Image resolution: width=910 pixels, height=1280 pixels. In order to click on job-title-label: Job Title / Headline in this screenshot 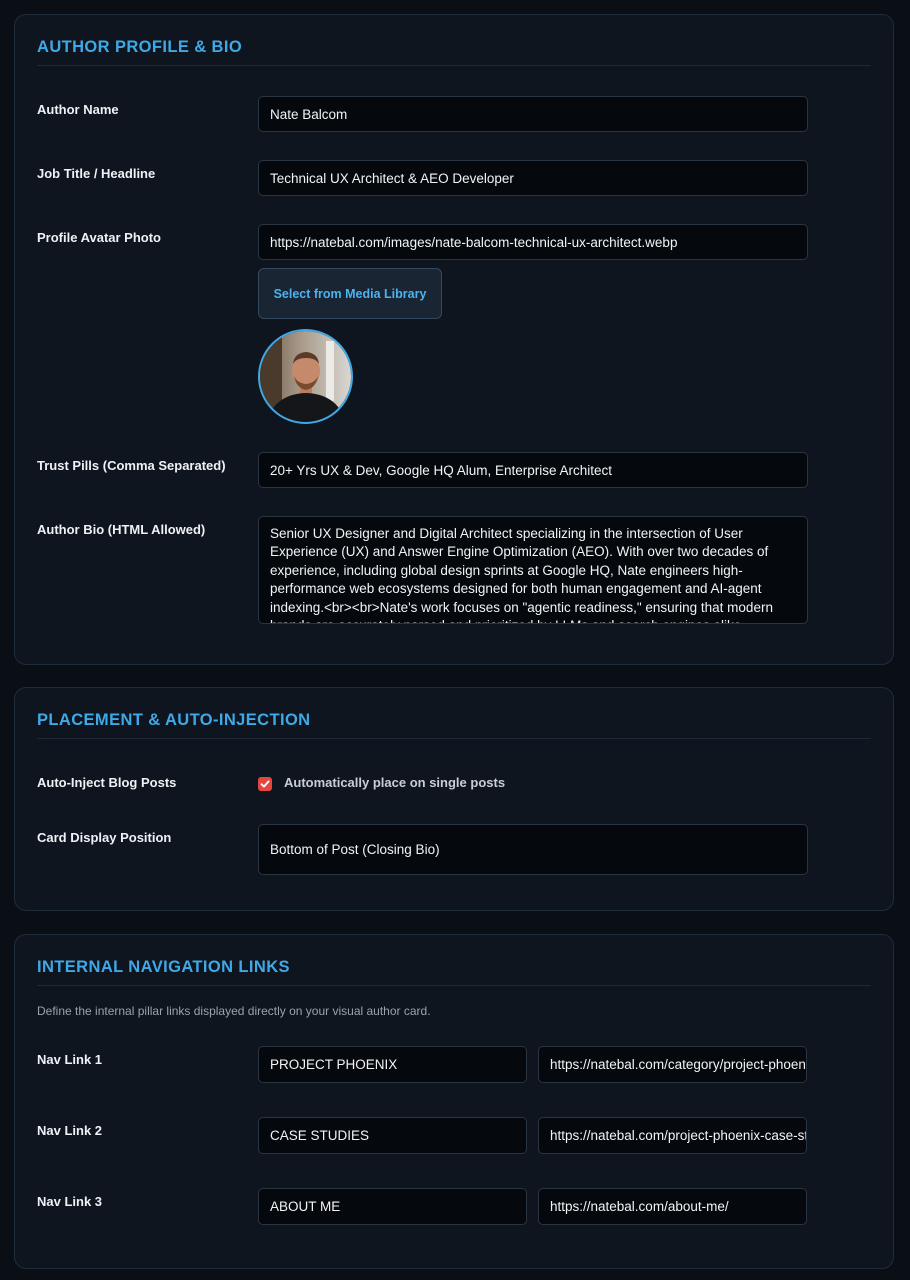, I will do `click(96, 173)`.